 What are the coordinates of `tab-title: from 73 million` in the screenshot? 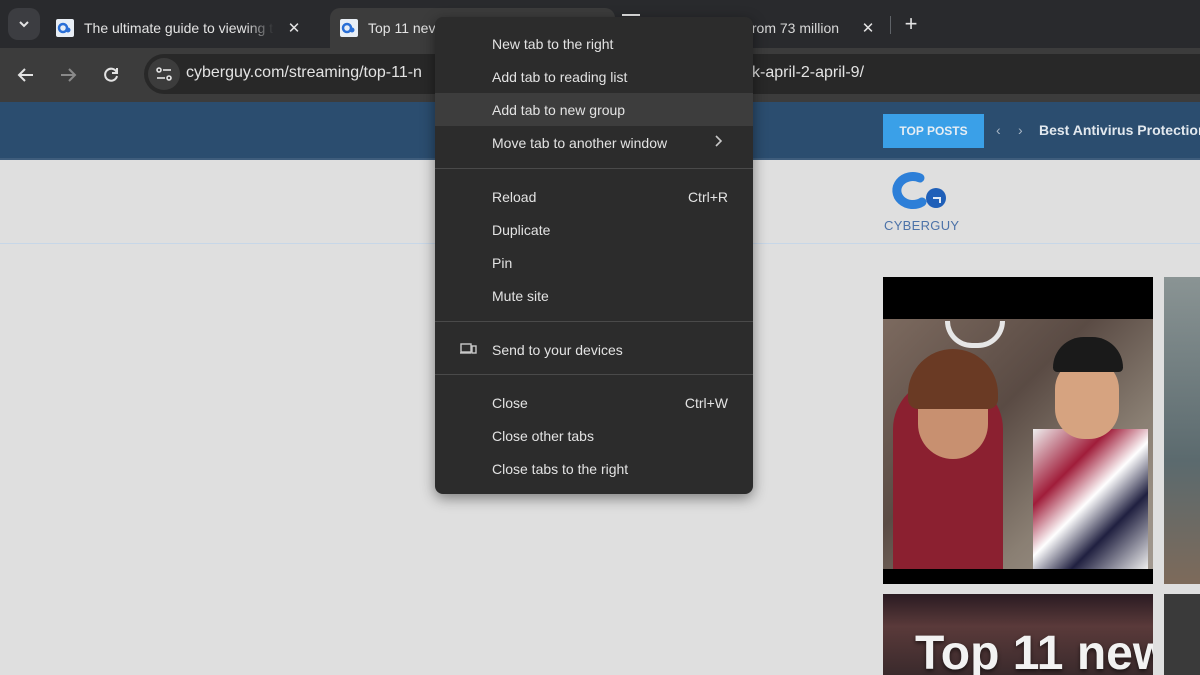 It's located at (794, 28).